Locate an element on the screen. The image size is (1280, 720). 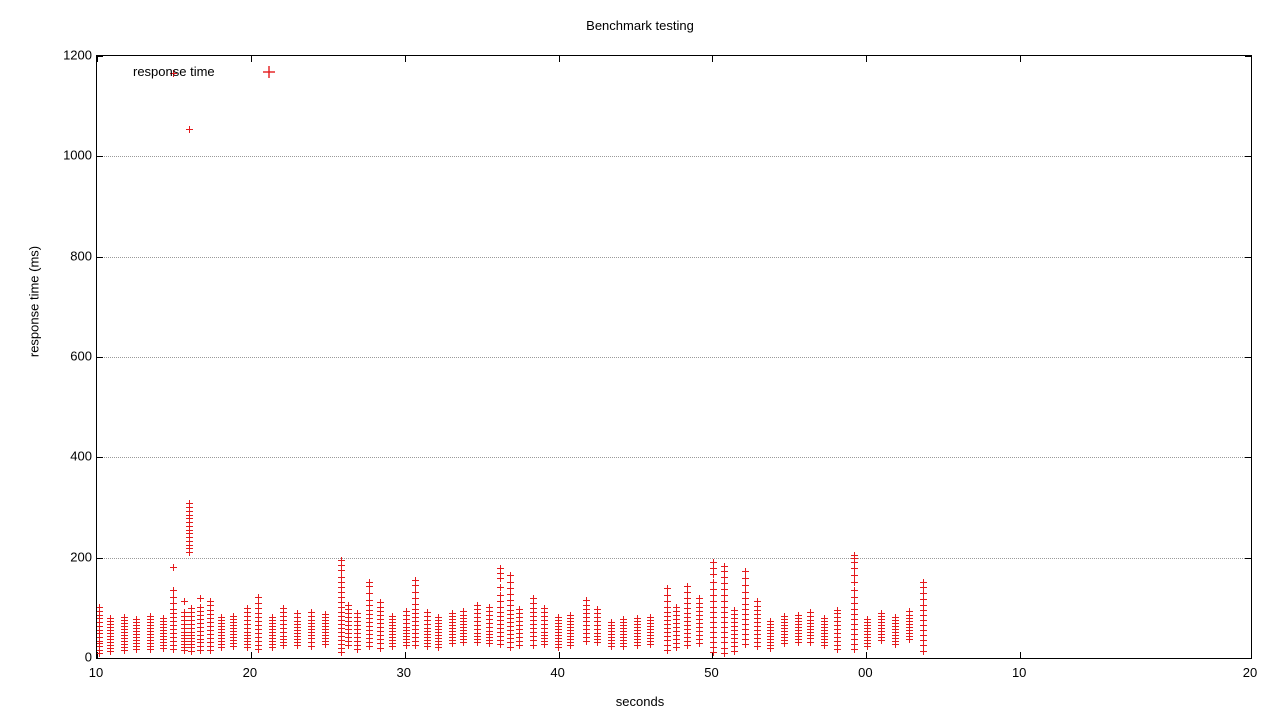
y-tick-label: 600 is located at coordinates (81, 356).